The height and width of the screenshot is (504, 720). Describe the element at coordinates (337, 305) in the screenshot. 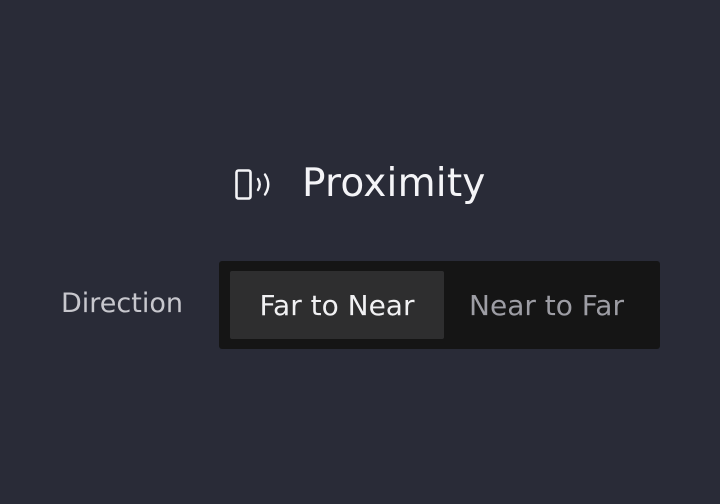

I see `segment-far-to-near: Far to Near` at that location.